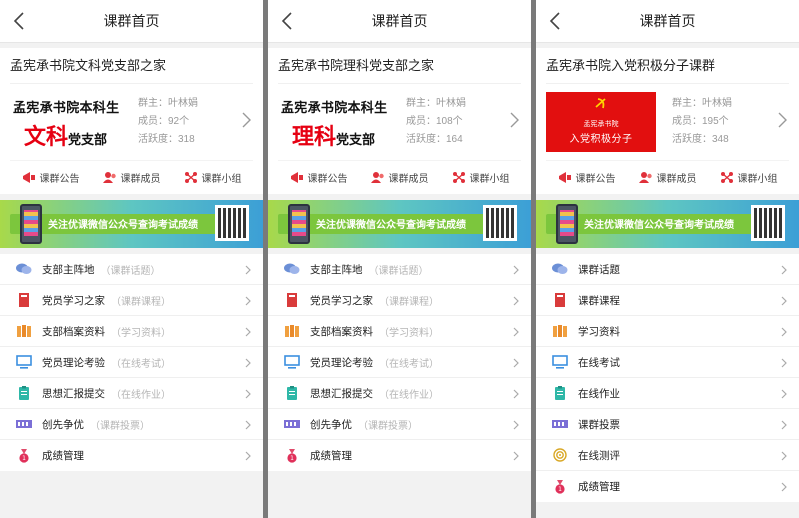 The width and height of the screenshot is (799, 518). I want to click on menu-item: 在线测评, so click(667, 455).